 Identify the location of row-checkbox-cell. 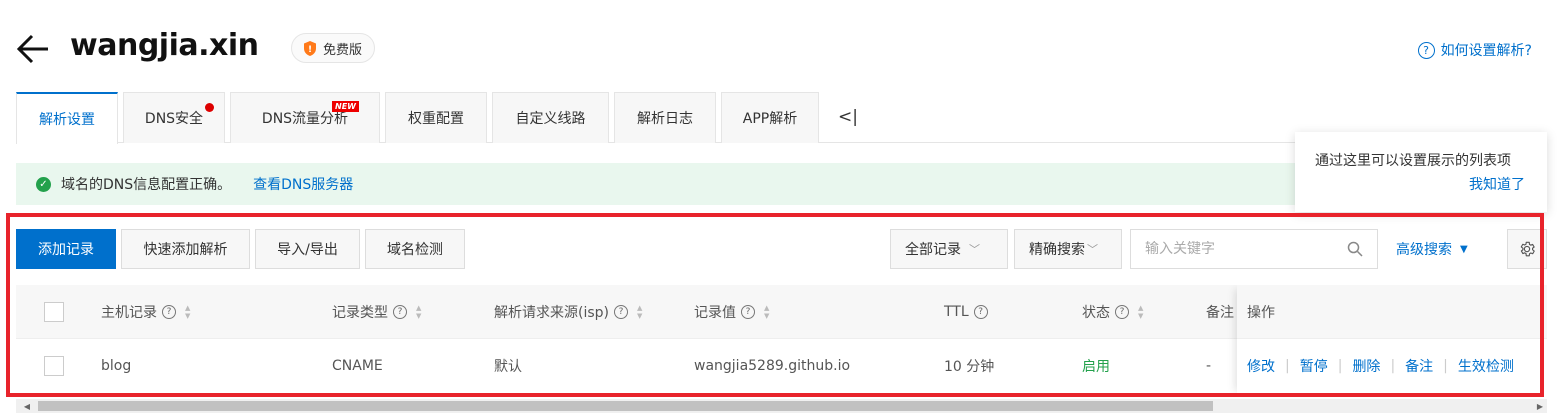
(54, 366).